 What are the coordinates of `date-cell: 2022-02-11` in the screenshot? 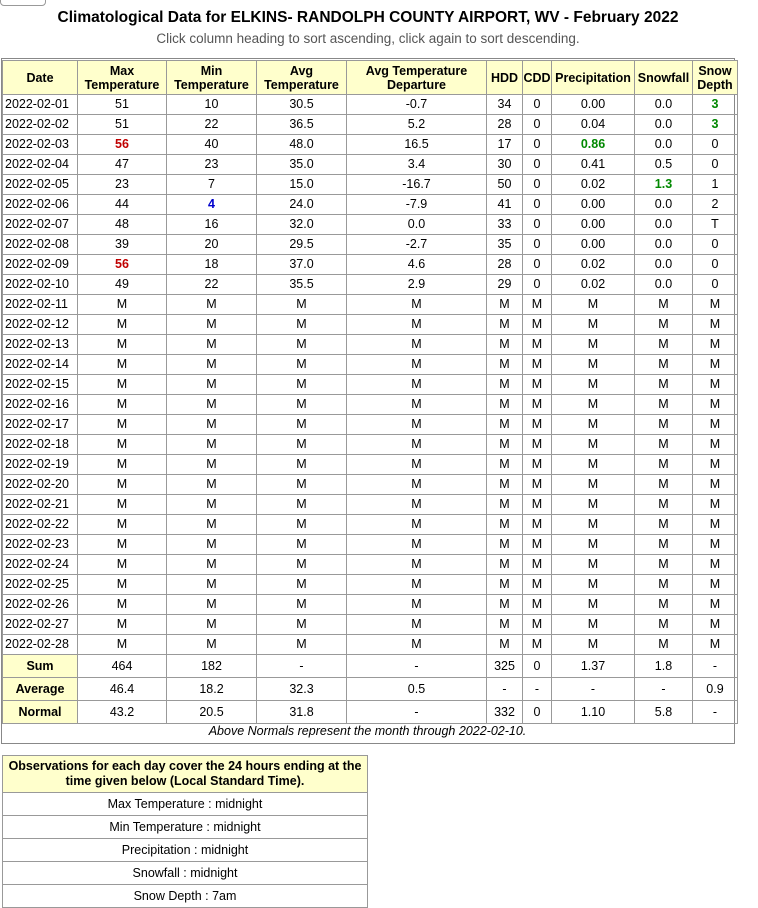 It's located at (40, 304).